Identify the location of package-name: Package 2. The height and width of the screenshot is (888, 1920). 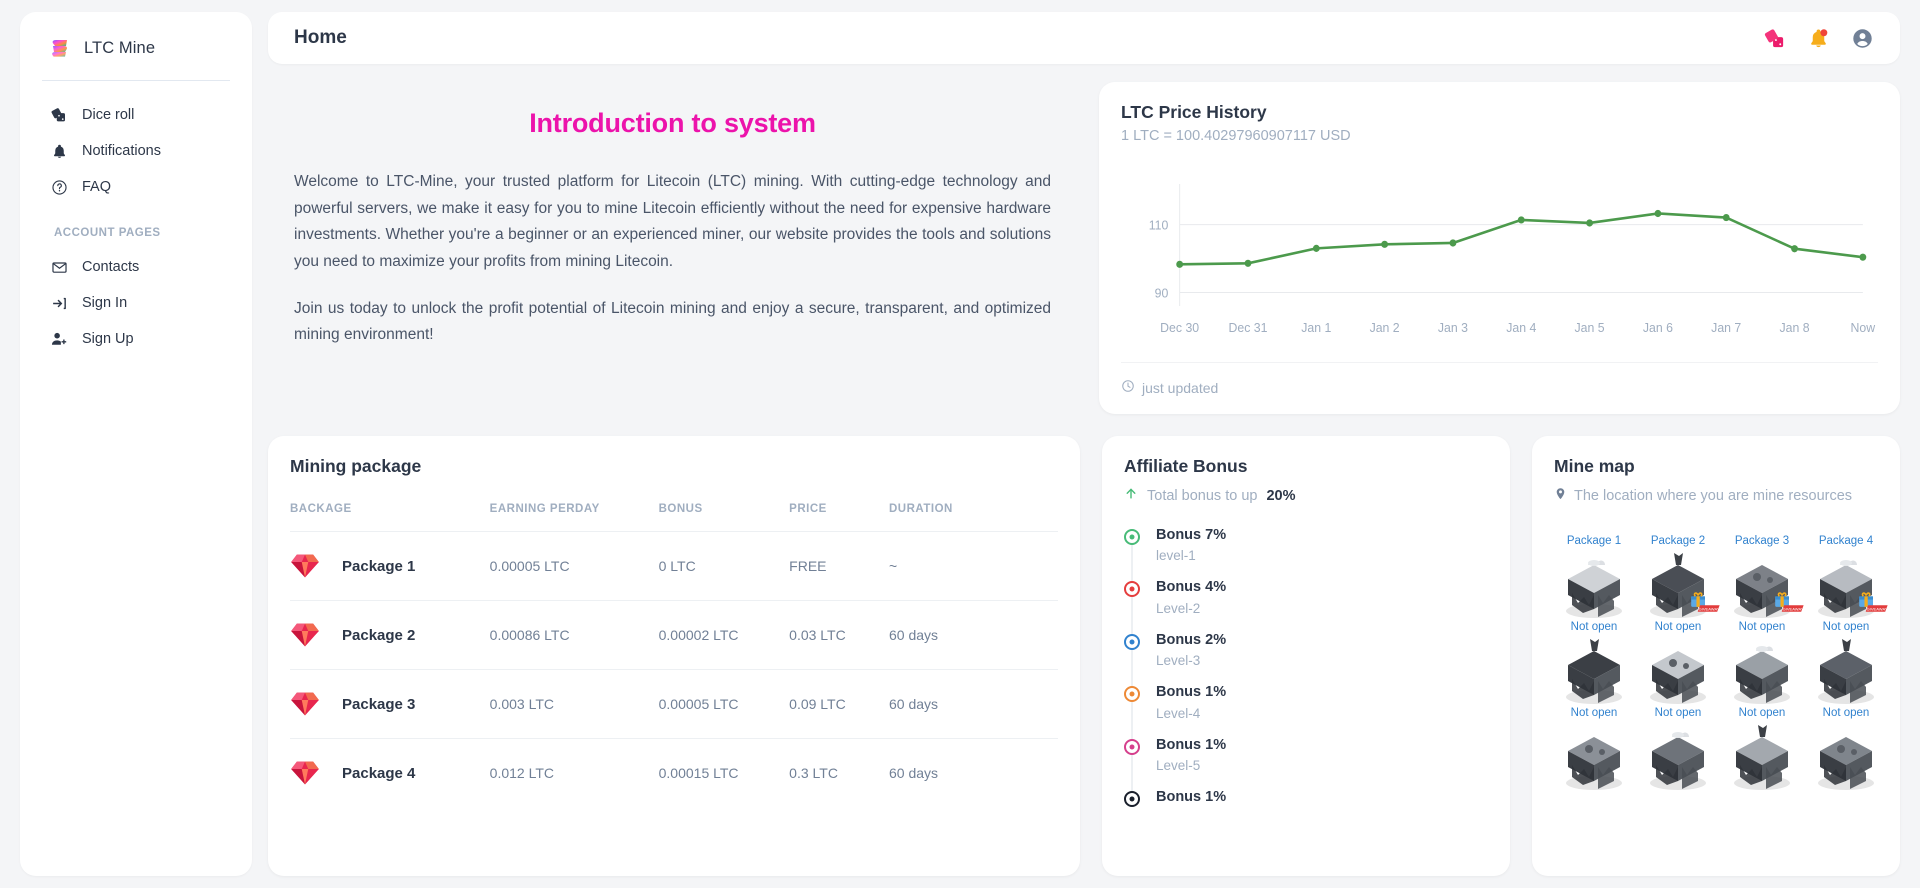
(379, 635).